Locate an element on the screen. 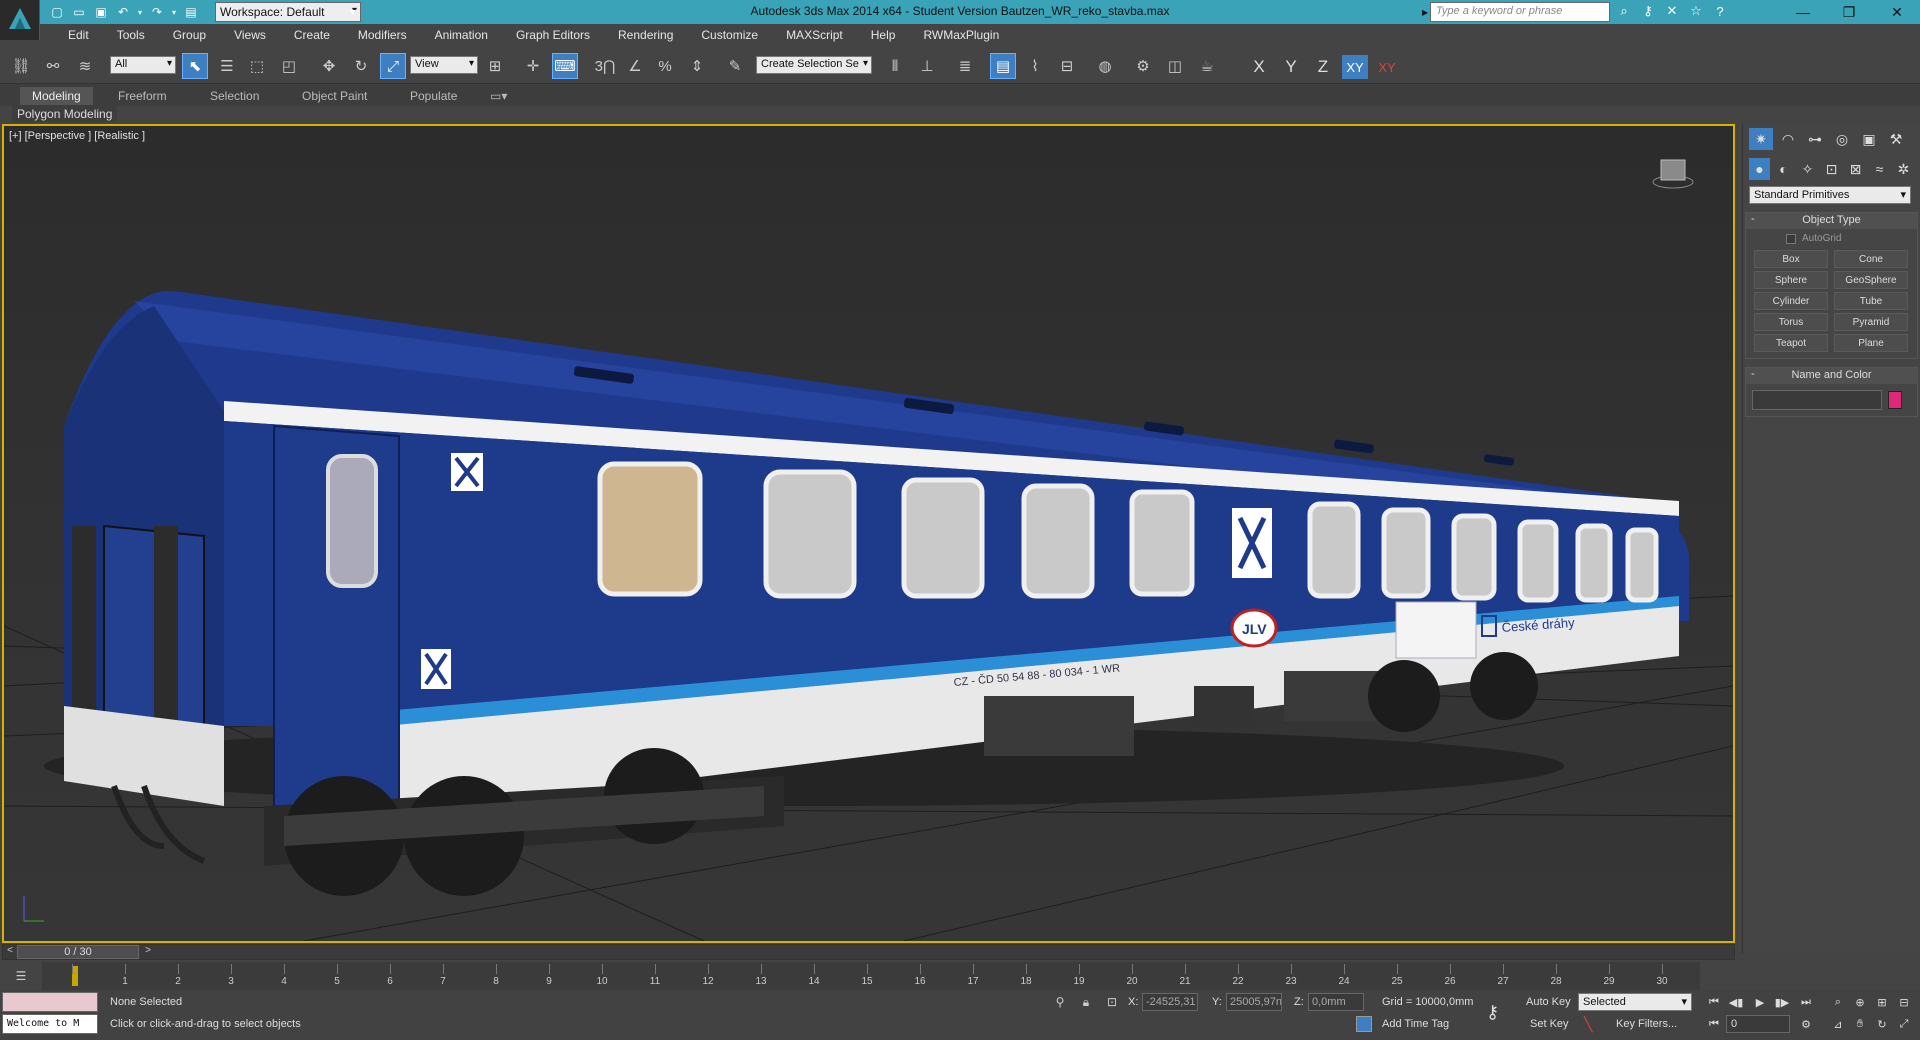  menu-tools: Tools is located at coordinates (131, 35).